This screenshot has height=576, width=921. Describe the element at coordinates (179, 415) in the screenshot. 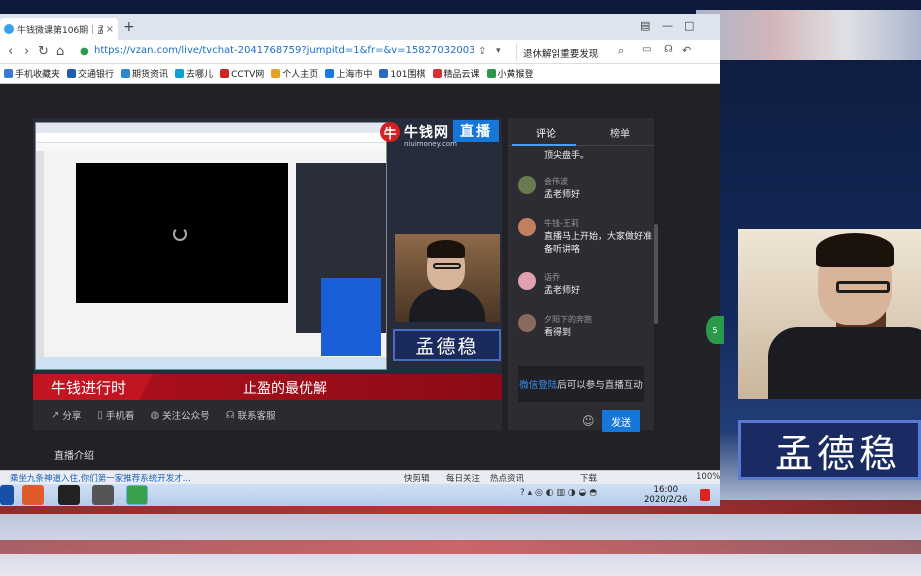

I see `follow-account-button: ◍ 关注公众号` at that location.